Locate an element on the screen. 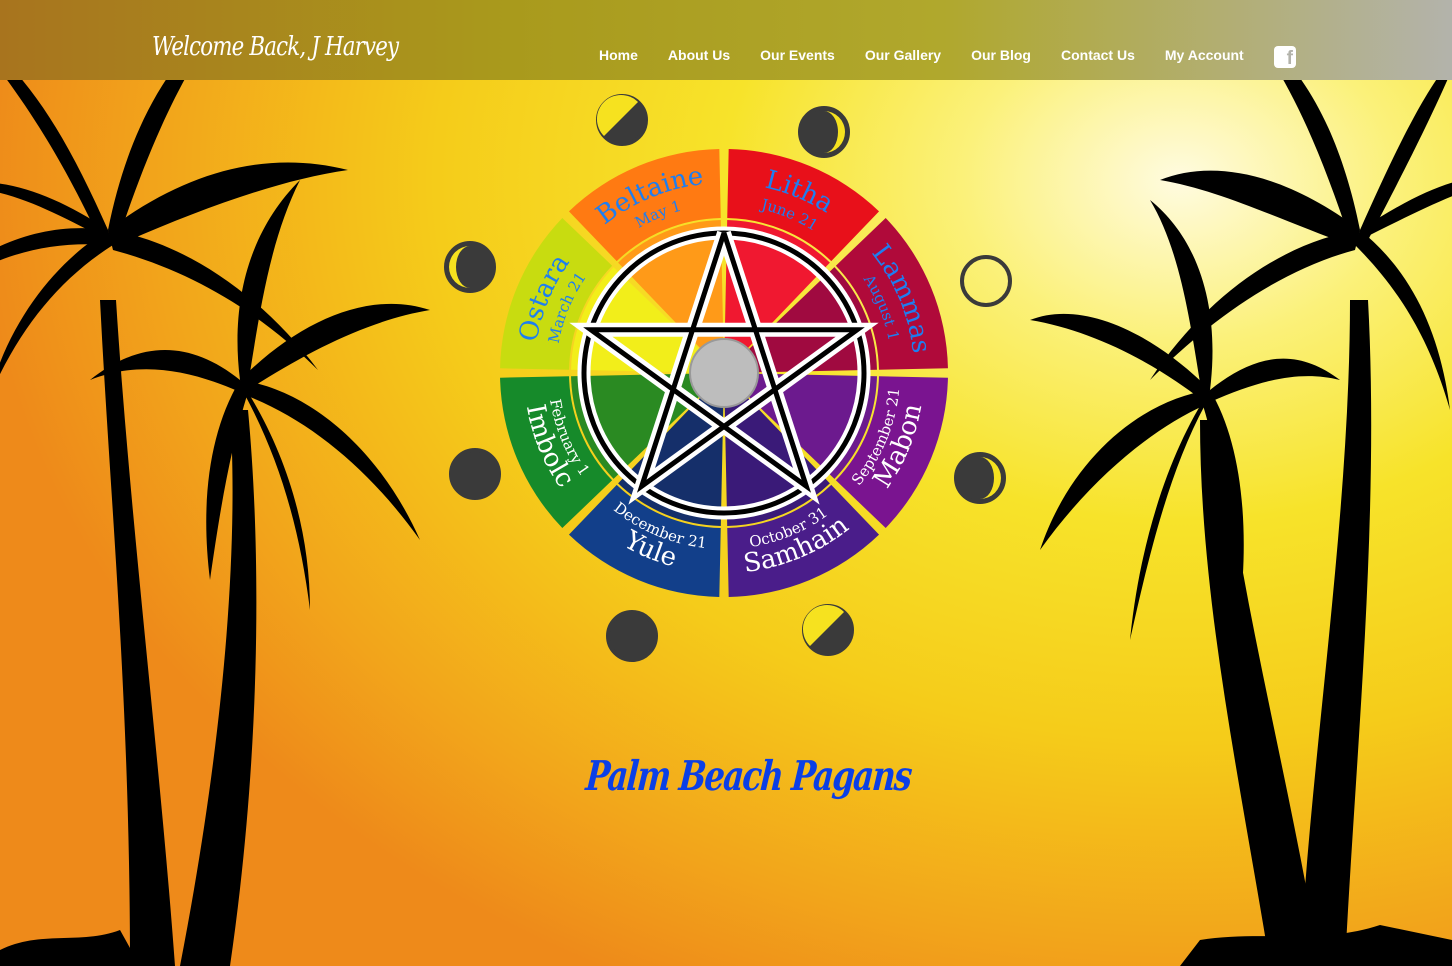 The image size is (1452, 966). nav-contact-us: Contact Us is located at coordinates (1098, 55).